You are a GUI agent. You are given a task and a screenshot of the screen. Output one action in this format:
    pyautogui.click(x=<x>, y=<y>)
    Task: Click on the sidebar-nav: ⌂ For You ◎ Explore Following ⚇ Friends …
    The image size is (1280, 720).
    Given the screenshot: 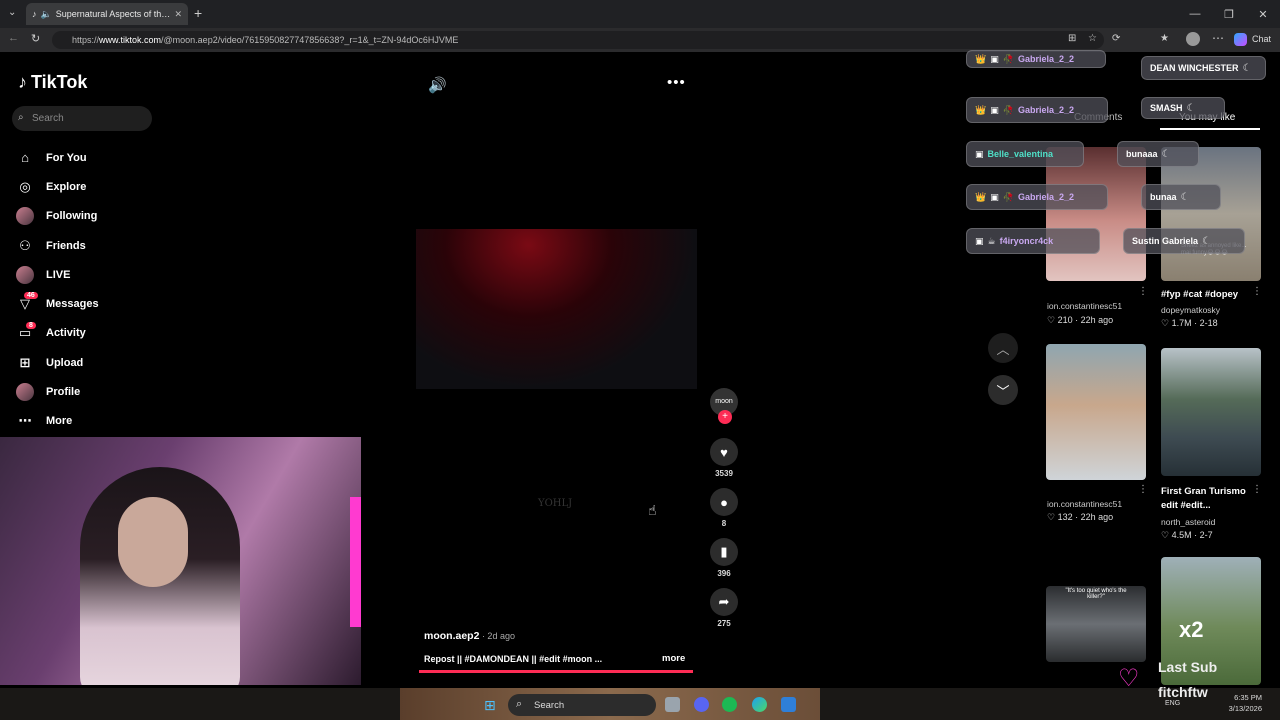 What is the action you would take?
    pyautogui.click(x=57, y=289)
    